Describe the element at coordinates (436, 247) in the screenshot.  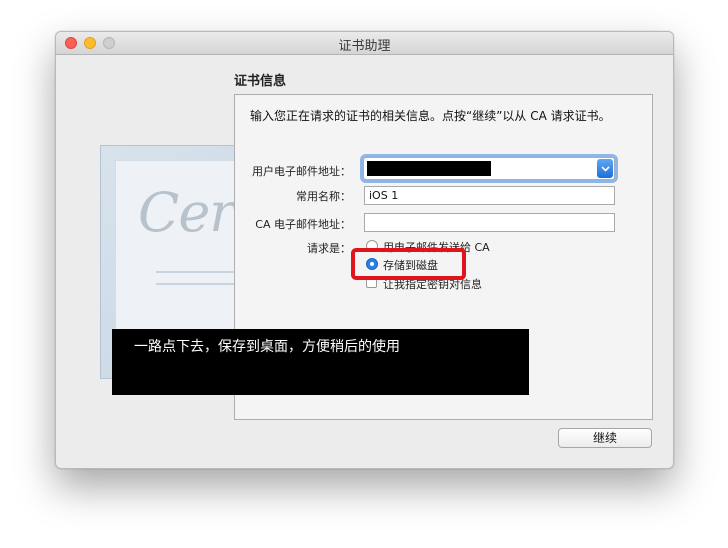
I see `email-to-ca-label: 用电子邮件发送给 CA` at that location.